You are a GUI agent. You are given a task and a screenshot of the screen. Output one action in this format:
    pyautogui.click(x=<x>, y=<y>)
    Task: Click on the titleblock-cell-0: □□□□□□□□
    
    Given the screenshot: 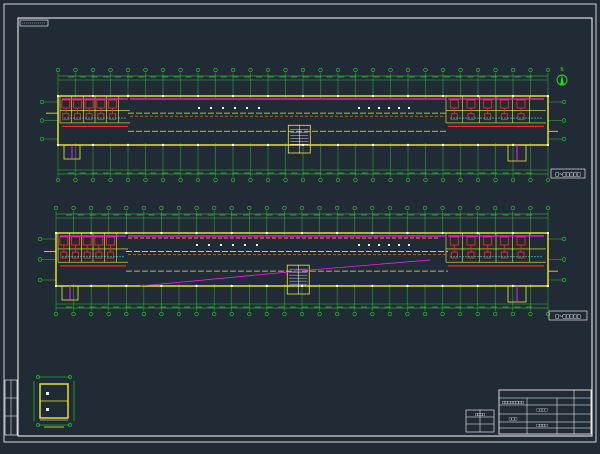 What is the action you would take?
    pyautogui.click(x=513, y=403)
    